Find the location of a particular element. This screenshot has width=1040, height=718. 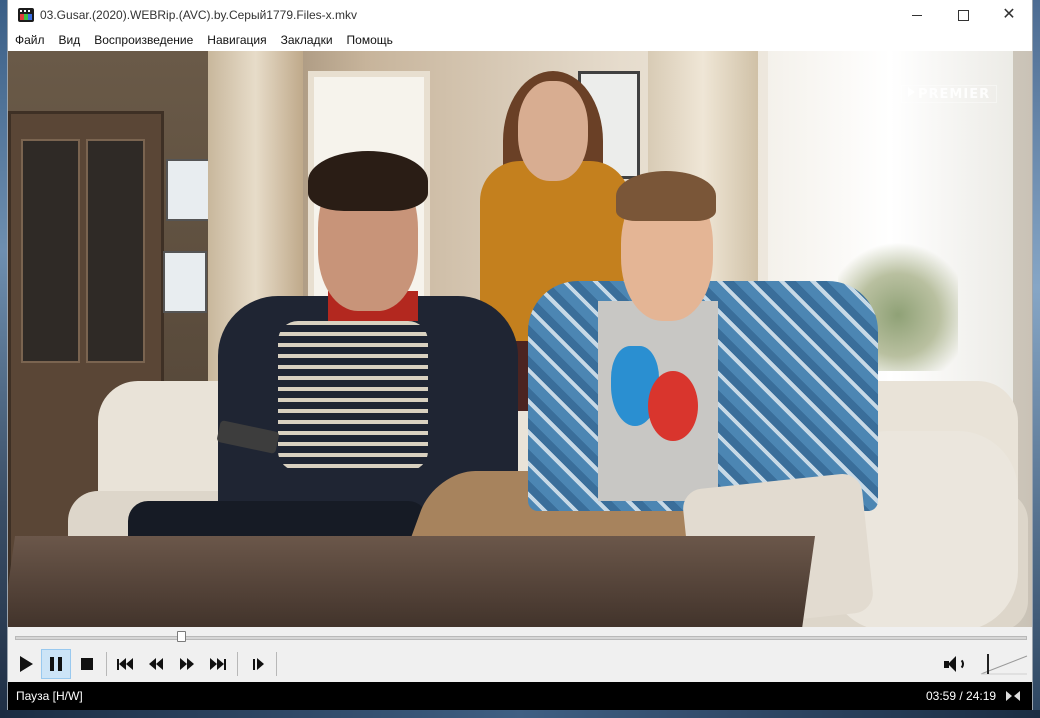

skip-previous-icon is located at coordinates (125, 664).